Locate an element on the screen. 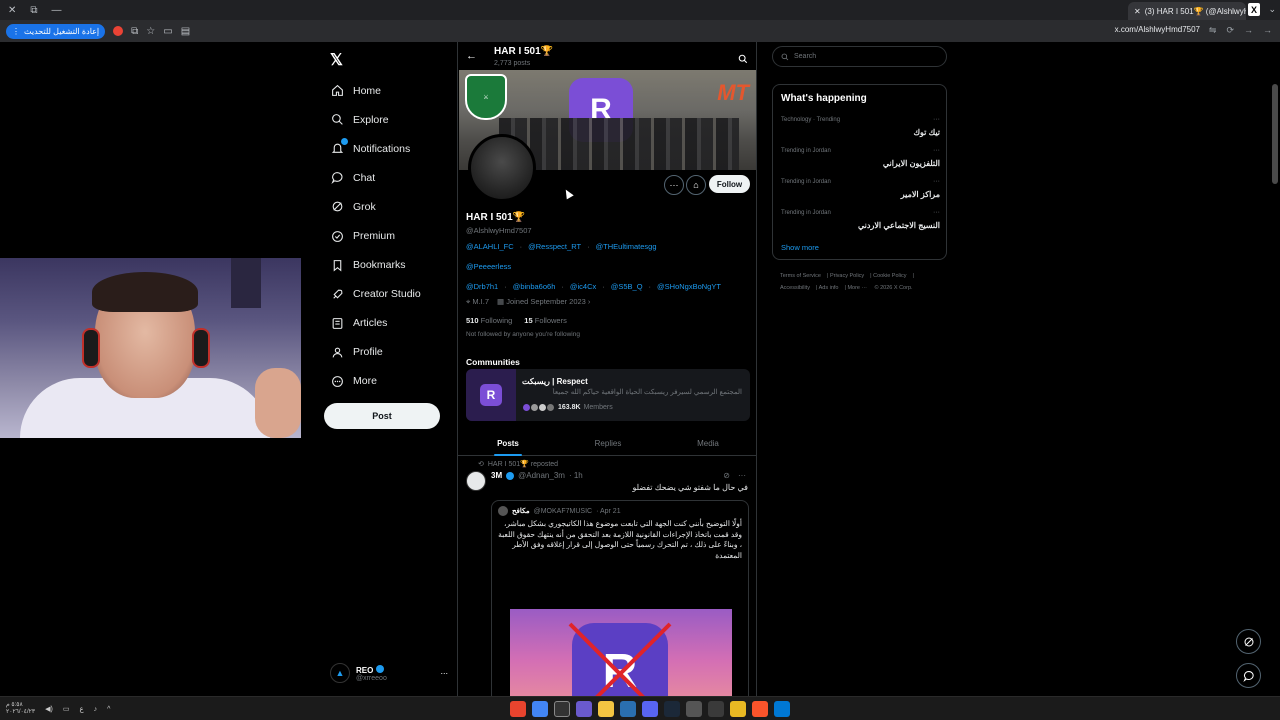  grok-fab is located at coordinates (1248, 641).